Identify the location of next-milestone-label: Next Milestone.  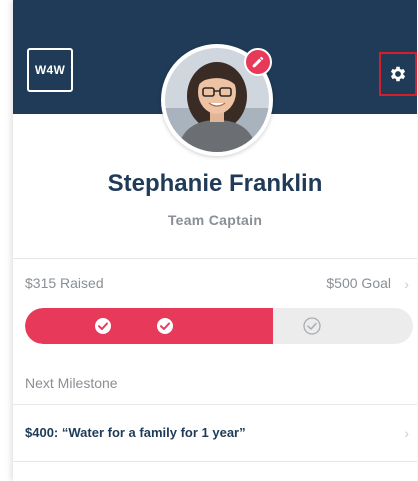
(71, 383).